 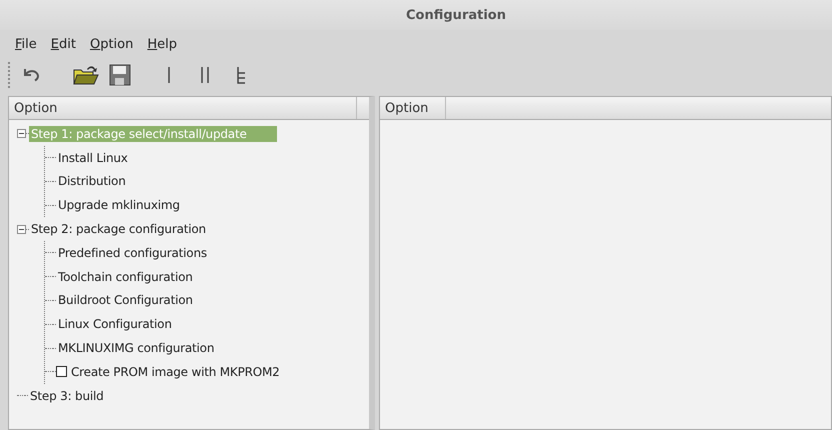 What do you see at coordinates (175, 372) in the screenshot?
I see `tree-item: Create PROM image with MKPROM2` at bounding box center [175, 372].